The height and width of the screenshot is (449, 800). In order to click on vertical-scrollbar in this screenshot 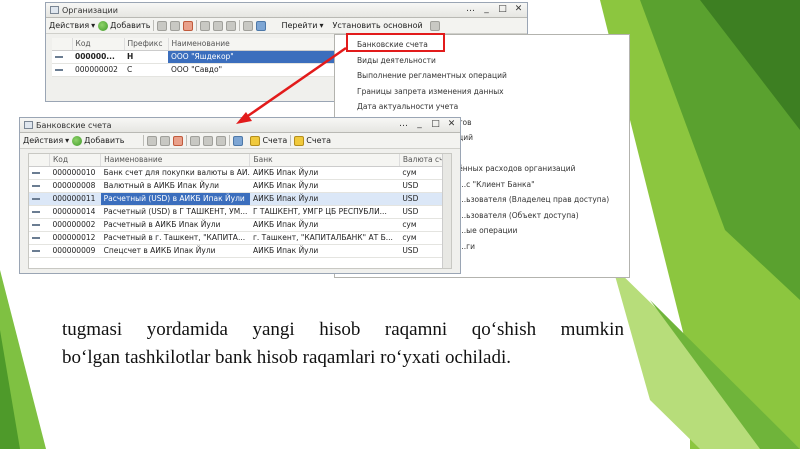, I will do `click(446, 211)`.